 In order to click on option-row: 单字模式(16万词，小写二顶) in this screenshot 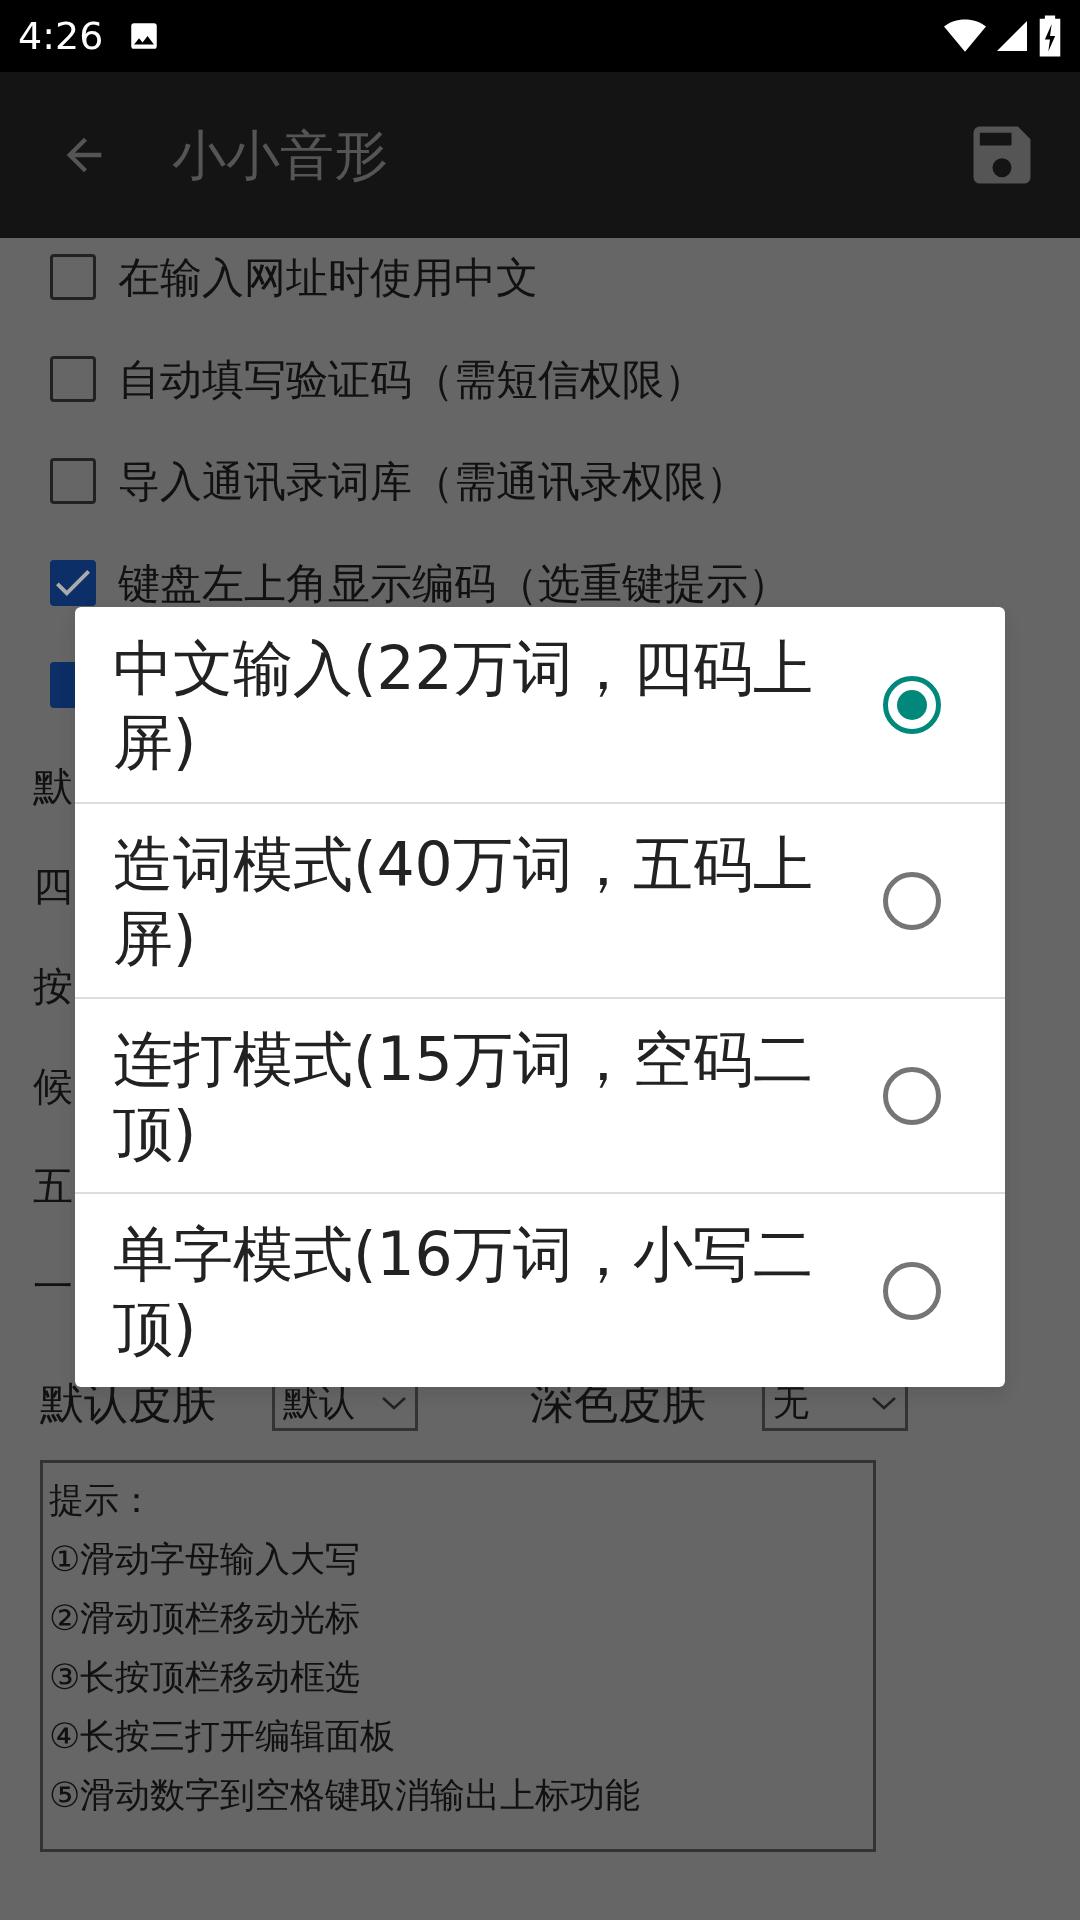, I will do `click(540, 1289)`.